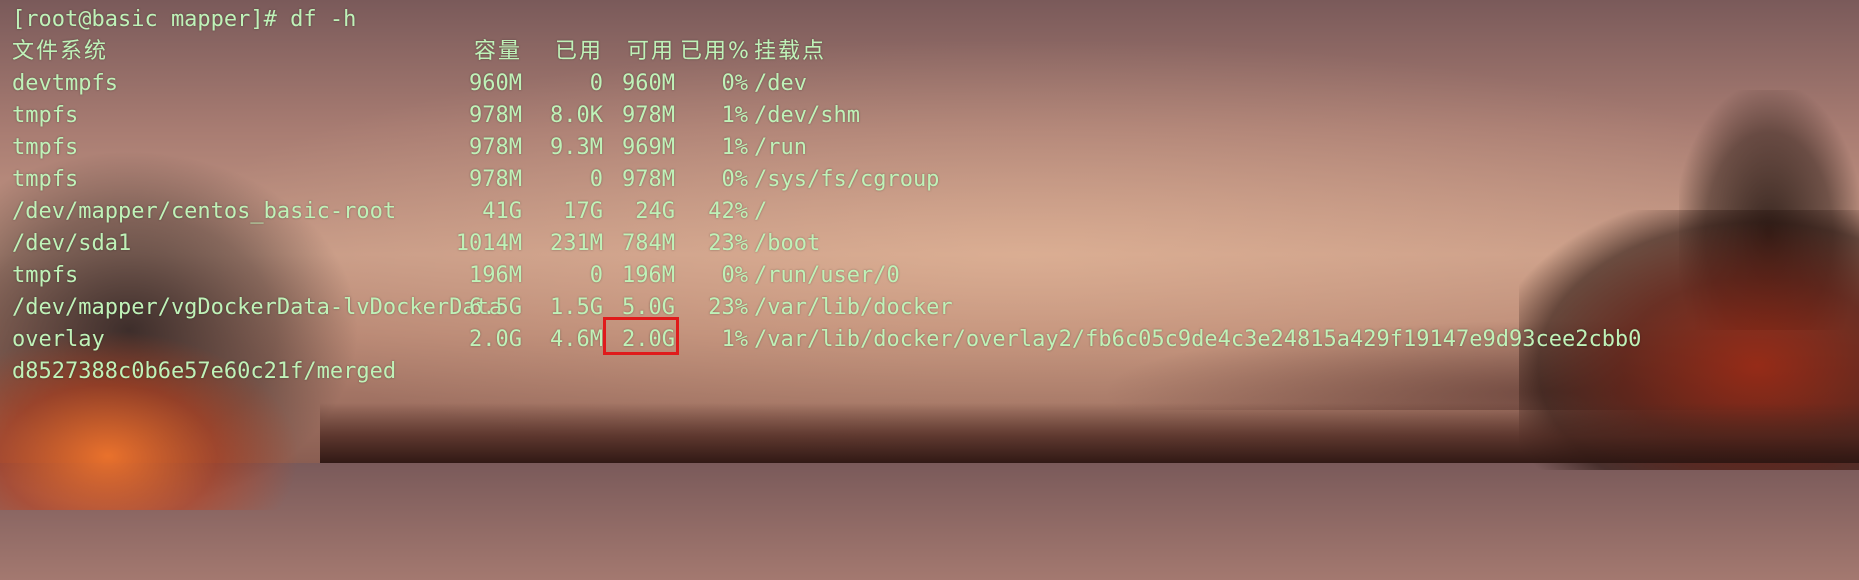 The height and width of the screenshot is (580, 1859). Describe the element at coordinates (935, 148) in the screenshot. I see `df-row: tmpfs 978M 9.3M 969M 1% /run` at that location.